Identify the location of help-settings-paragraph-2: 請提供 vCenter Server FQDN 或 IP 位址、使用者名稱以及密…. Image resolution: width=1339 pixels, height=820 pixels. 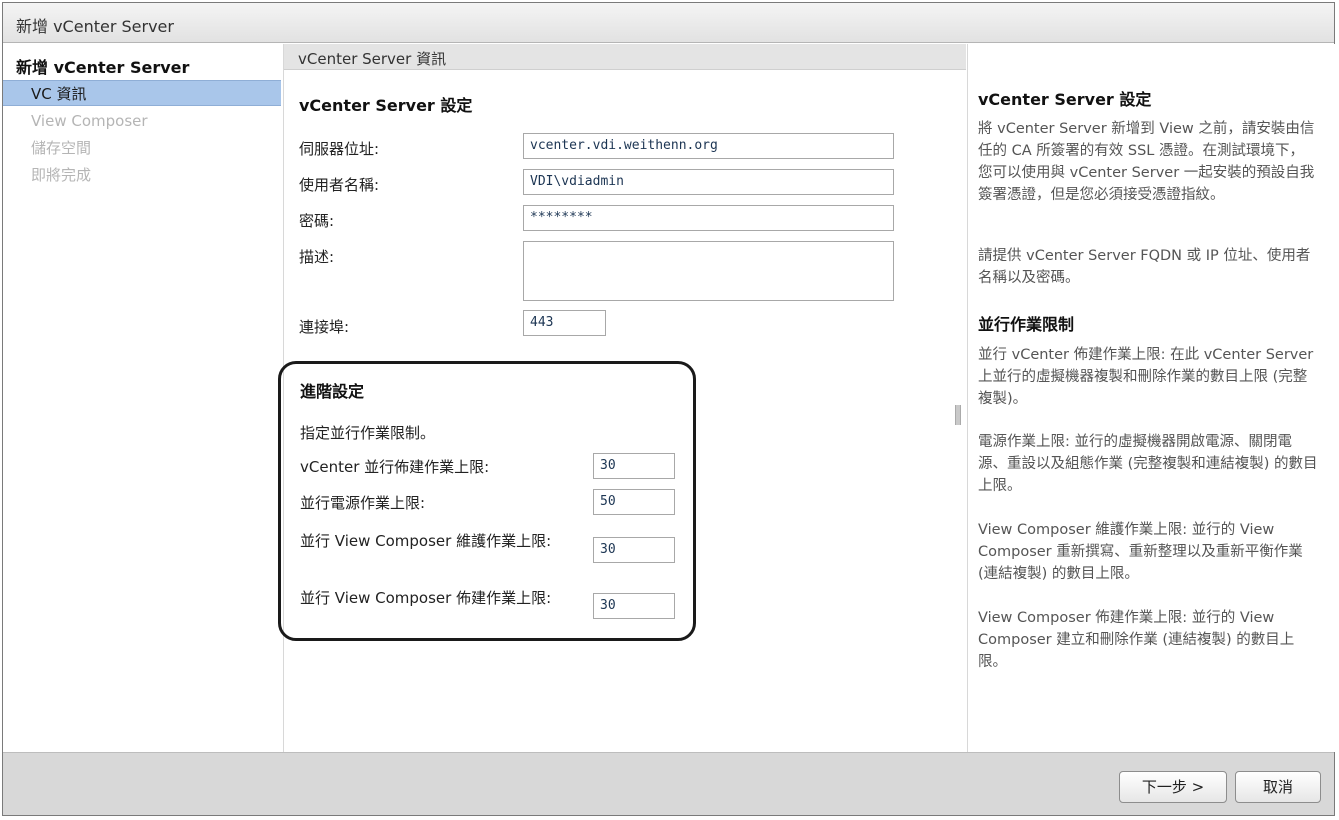
(1144, 267).